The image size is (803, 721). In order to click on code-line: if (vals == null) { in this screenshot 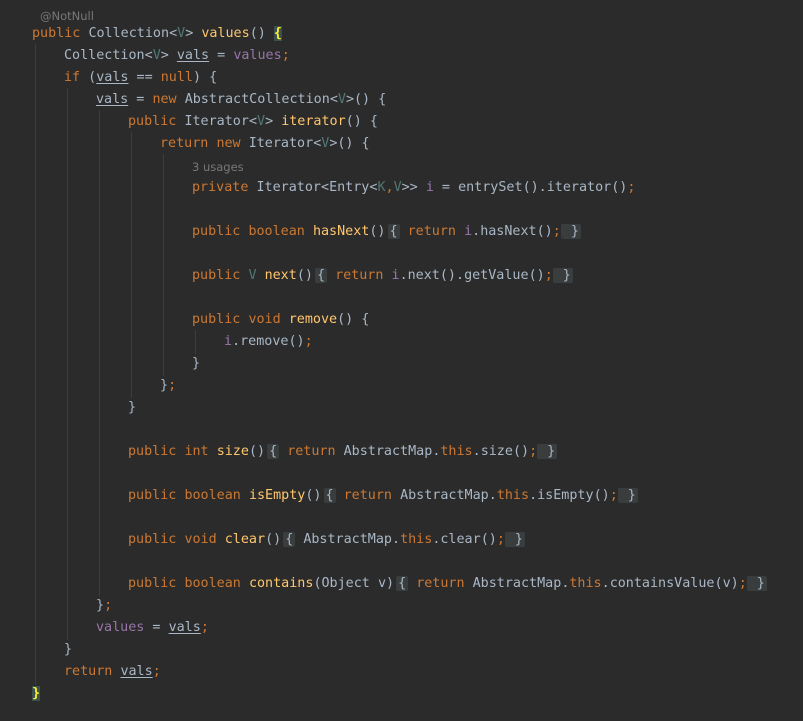, I will do `click(140, 78)`.